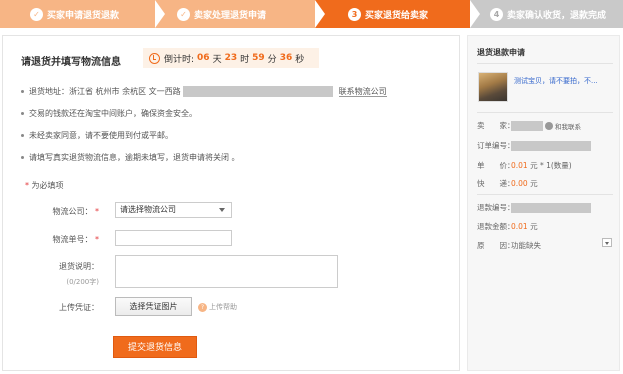  What do you see at coordinates (217, 59) in the screenshot?
I see `countdown-days-unit: 天` at bounding box center [217, 59].